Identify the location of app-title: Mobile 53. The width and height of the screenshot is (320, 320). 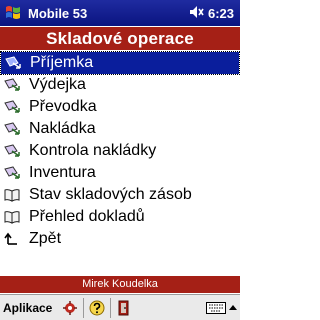
(58, 13).